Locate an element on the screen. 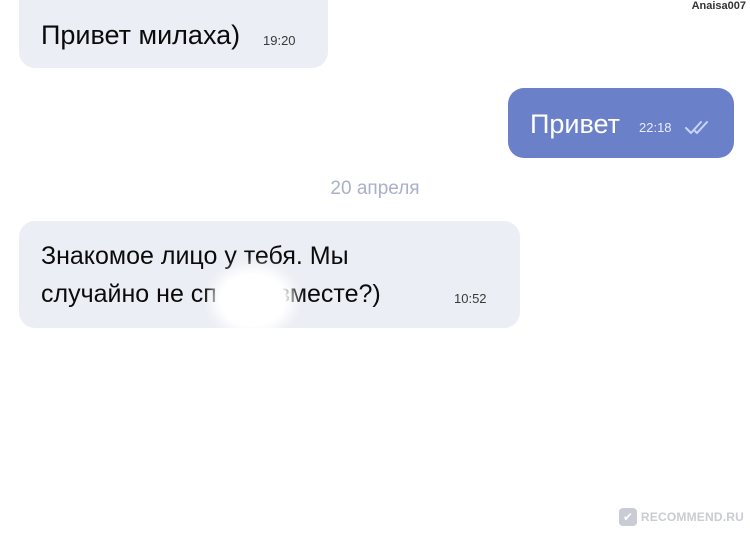  message-text-line: Знакомое лицо у тебя. Мы is located at coordinates (195, 256).